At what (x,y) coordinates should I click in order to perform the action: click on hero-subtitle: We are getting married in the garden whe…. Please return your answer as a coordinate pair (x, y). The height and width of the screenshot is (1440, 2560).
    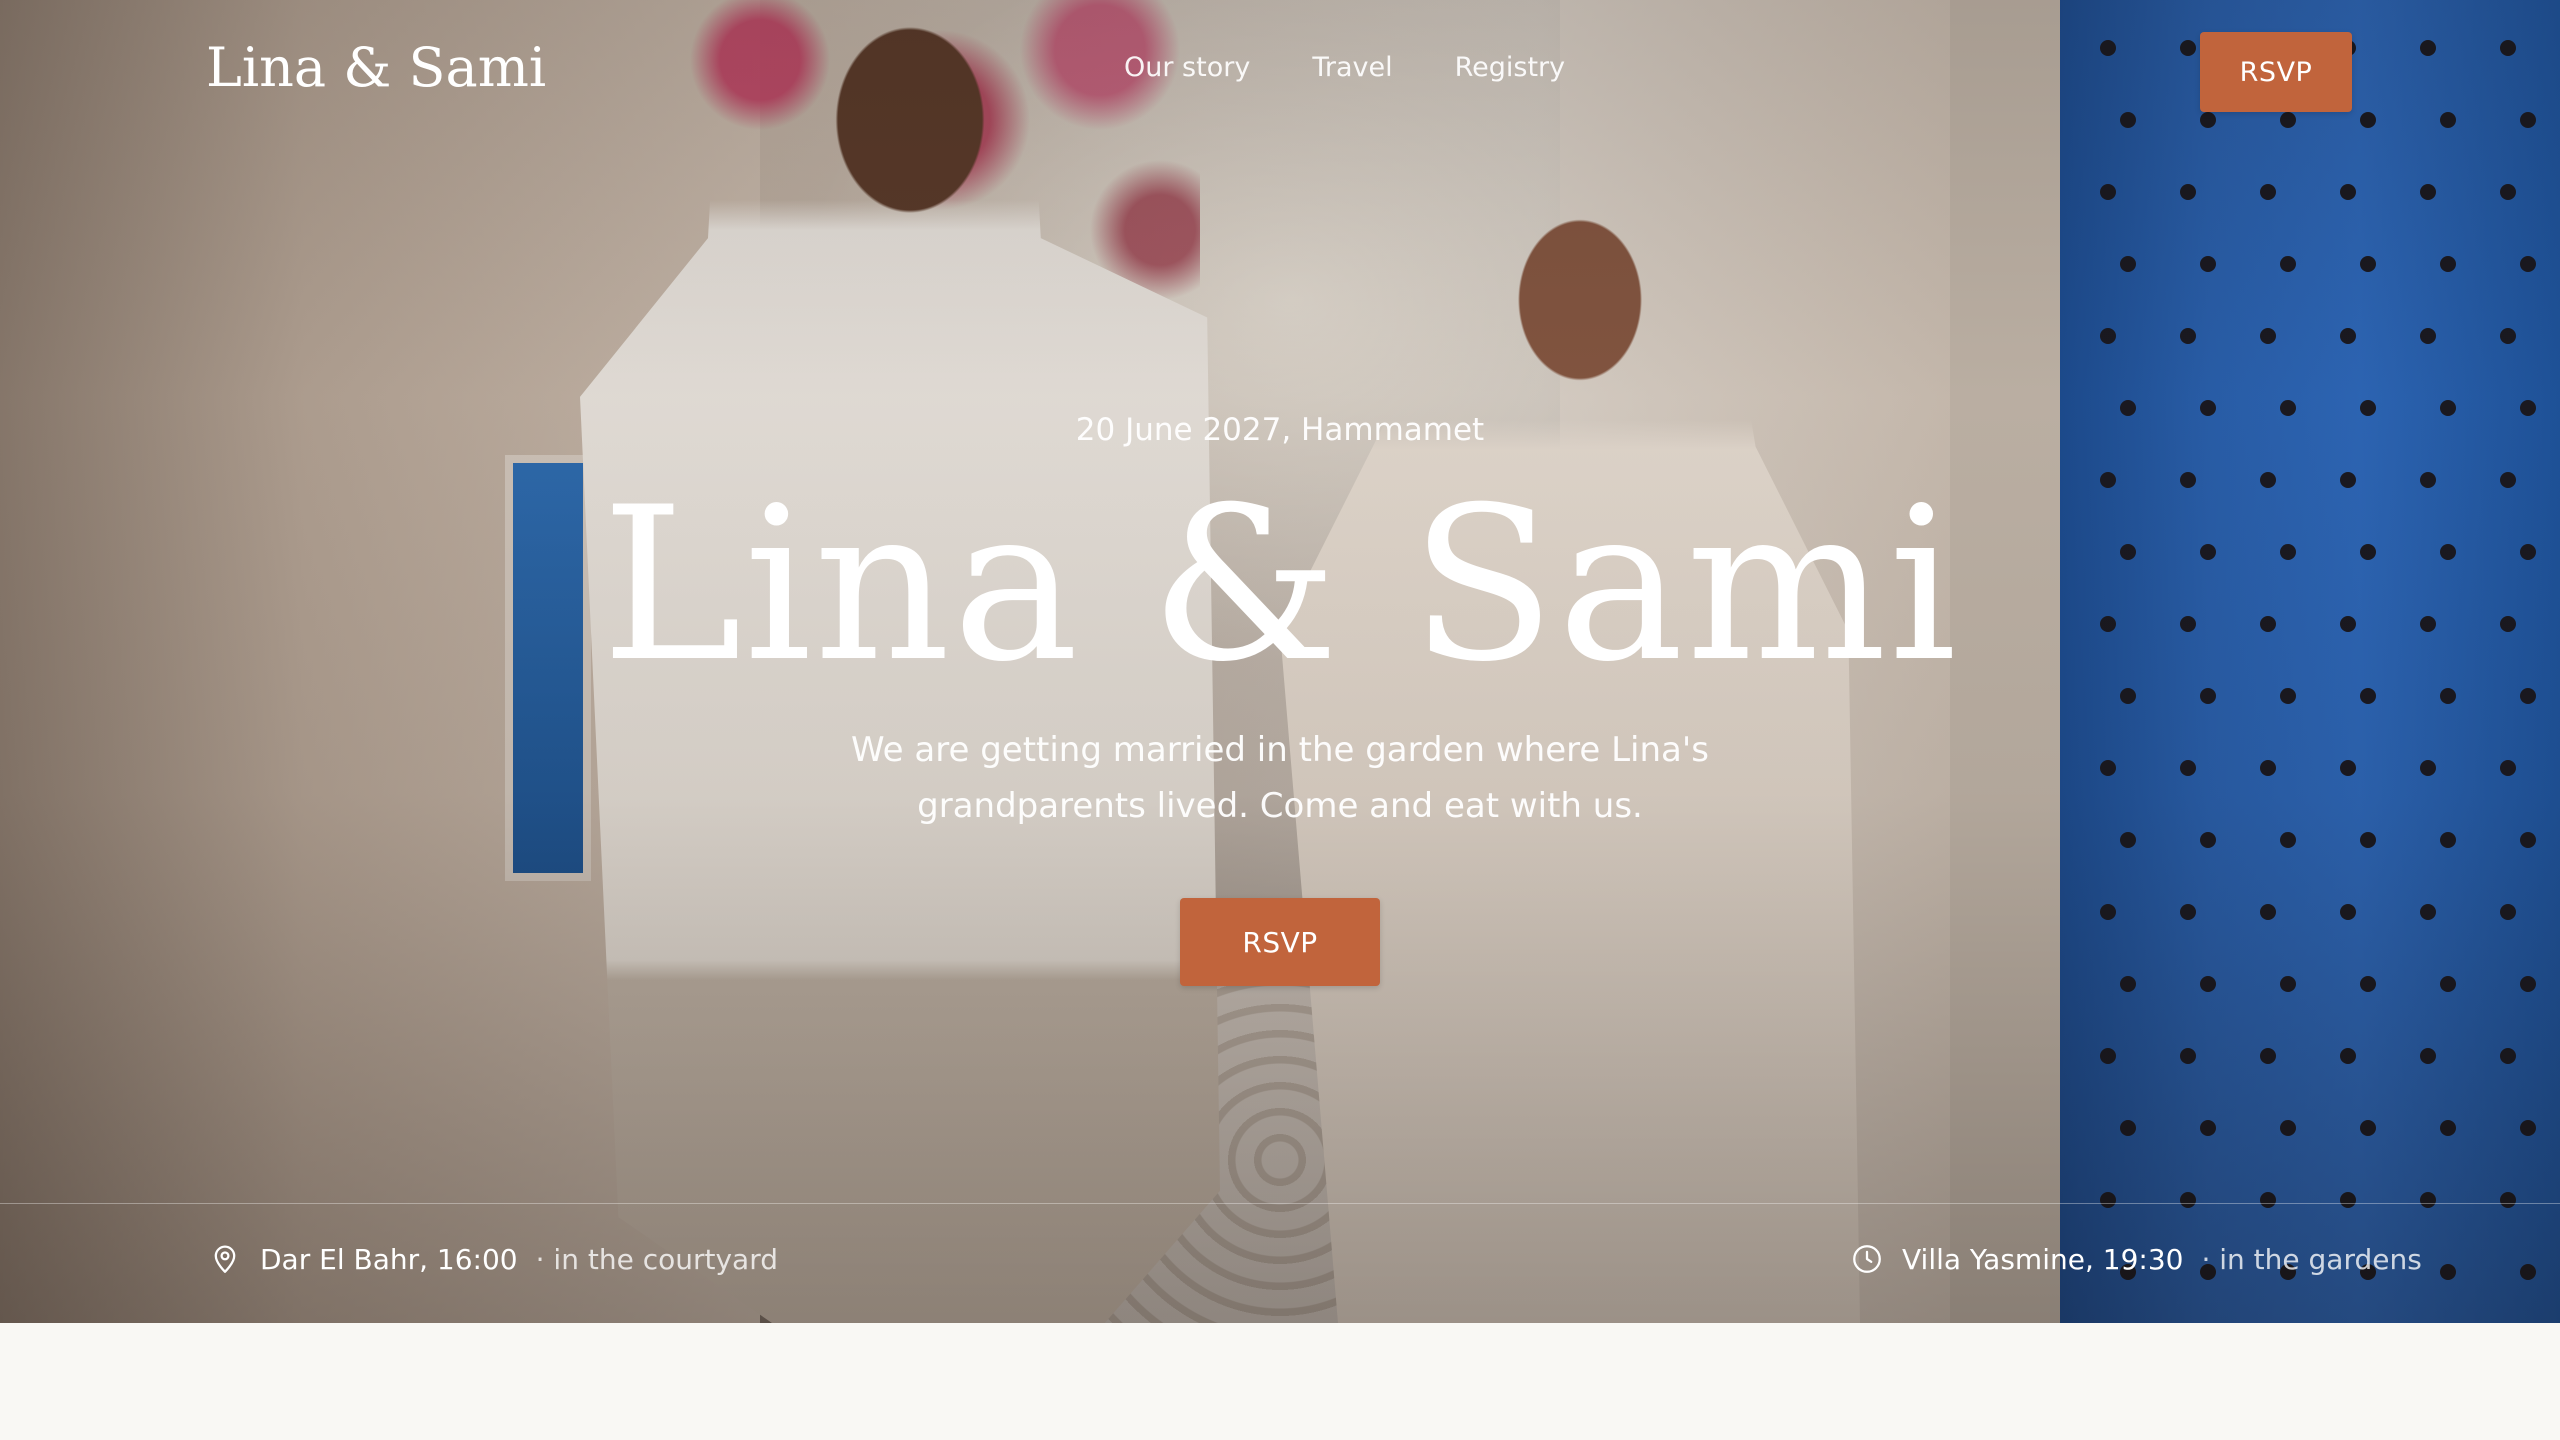
    Looking at the image, I should click on (1280, 778).